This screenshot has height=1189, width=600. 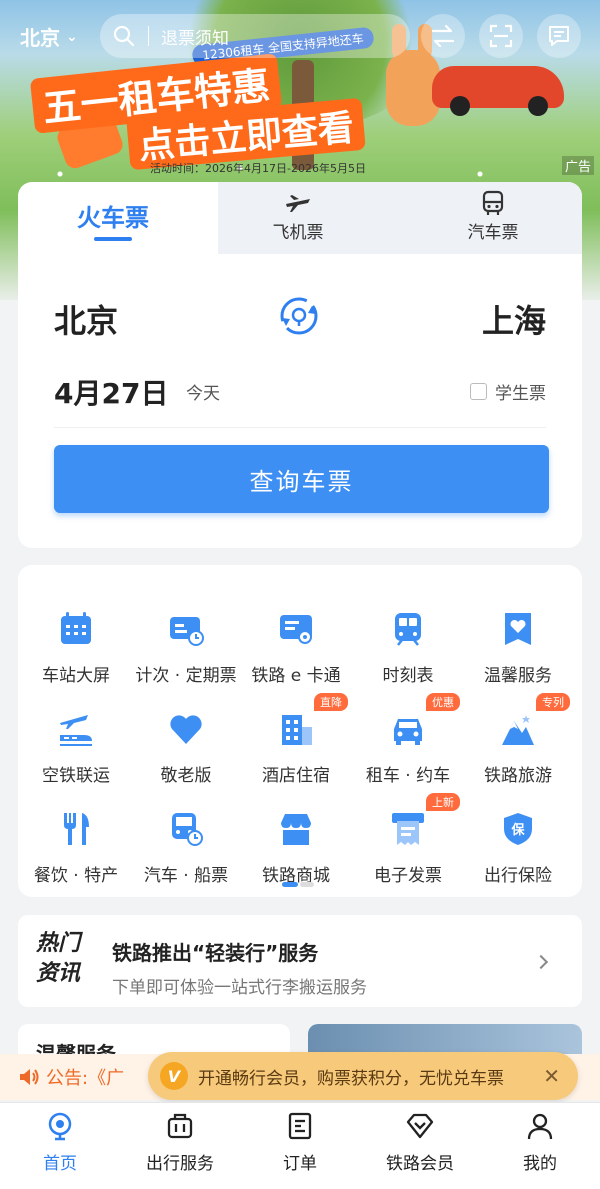 I want to click on message-button, so click(x=559, y=36).